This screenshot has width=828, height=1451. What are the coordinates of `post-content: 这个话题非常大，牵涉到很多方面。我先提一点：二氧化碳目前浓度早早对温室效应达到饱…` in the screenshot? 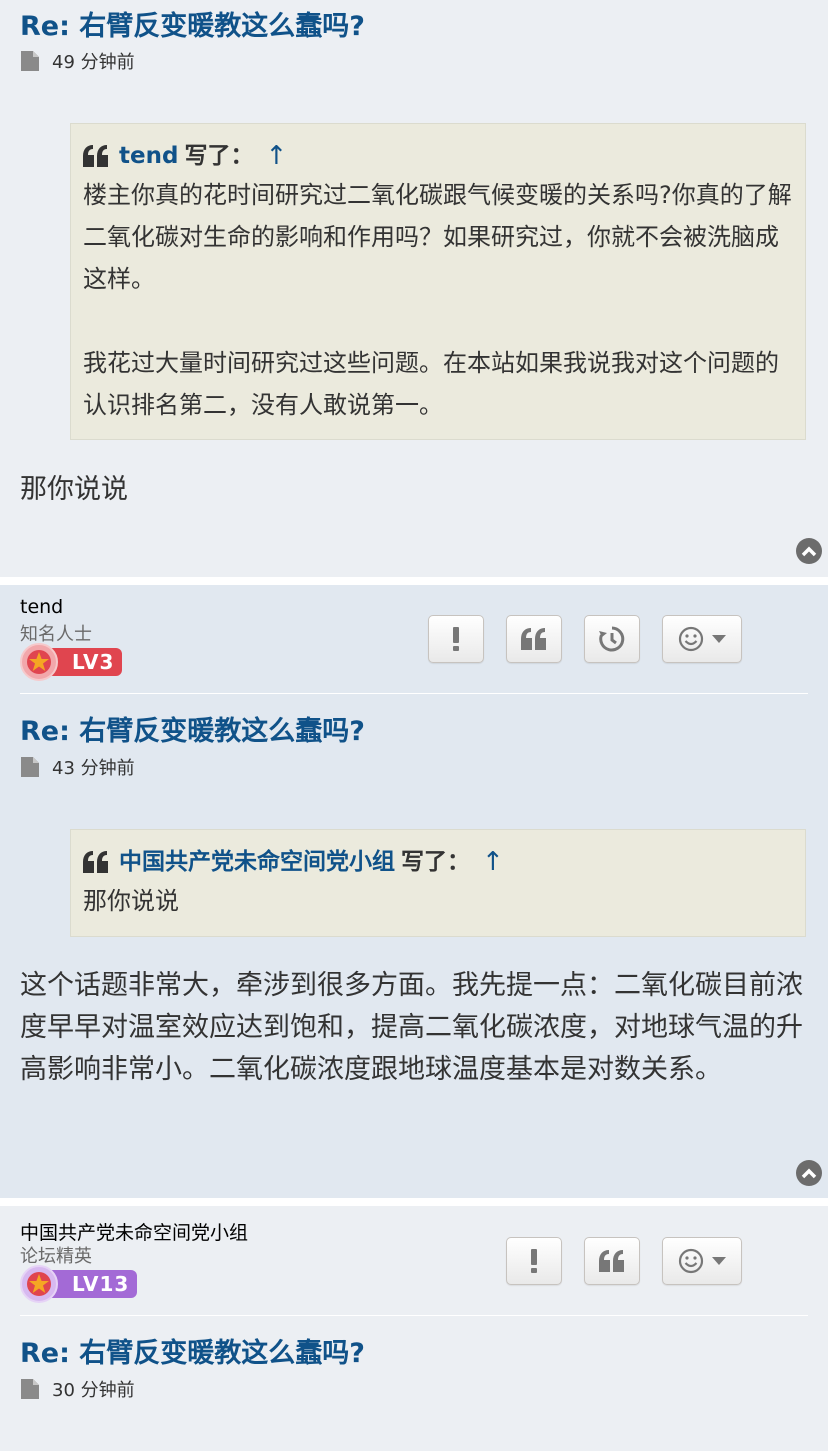 It's located at (411, 1027).